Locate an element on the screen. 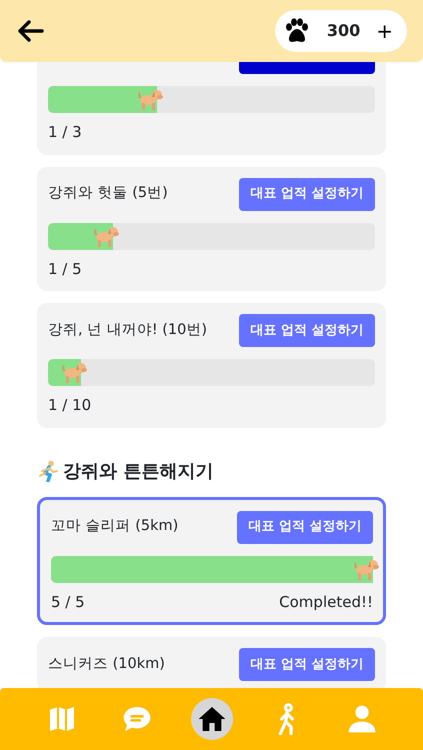 The height and width of the screenshot is (750, 423). achievement-title: 강쥐, 넌 내꺼야! (10번) is located at coordinates (128, 330).